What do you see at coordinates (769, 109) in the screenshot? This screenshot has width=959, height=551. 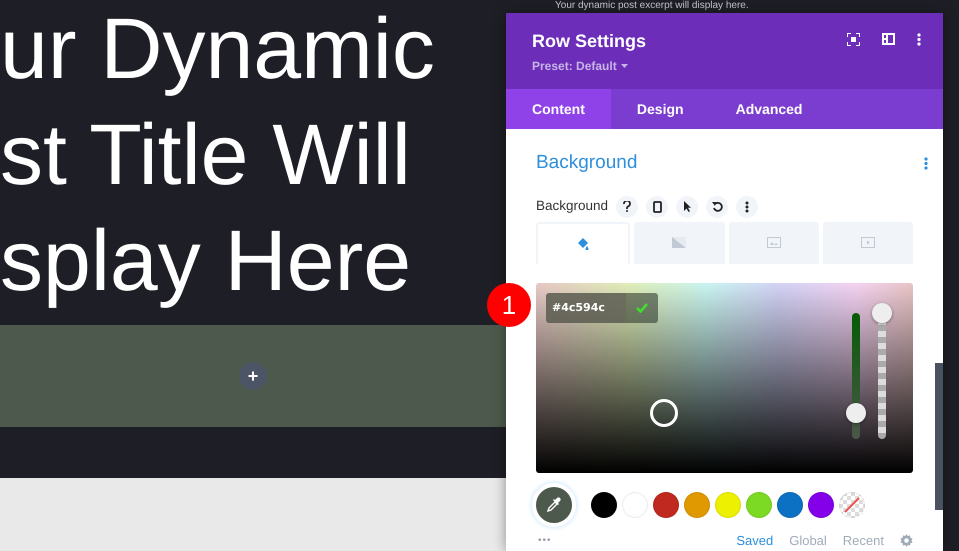 I see `panel-tab: Advanced` at bounding box center [769, 109].